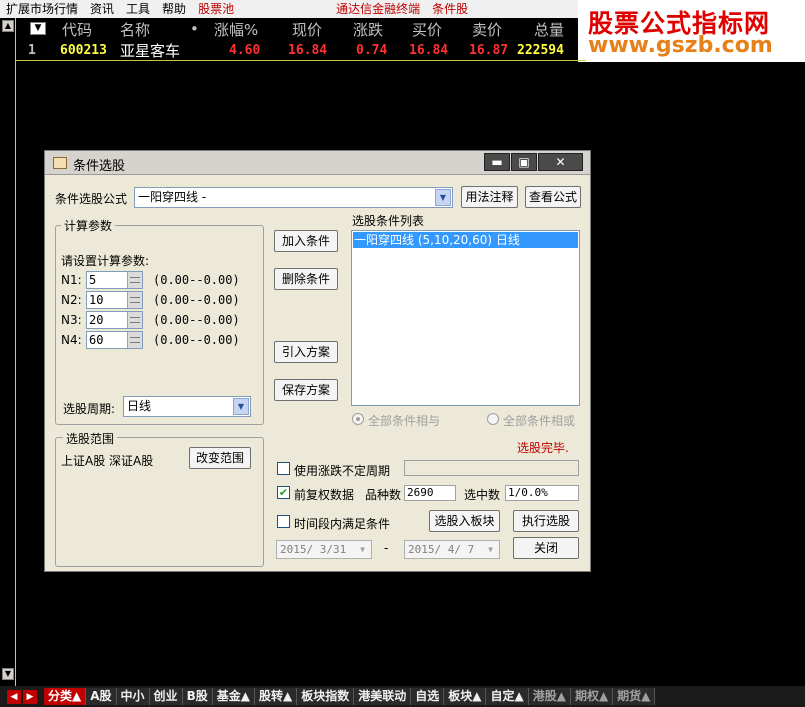 The height and width of the screenshot is (707, 805). I want to click on pre-adjust-checkbox: ✔, so click(283, 492).